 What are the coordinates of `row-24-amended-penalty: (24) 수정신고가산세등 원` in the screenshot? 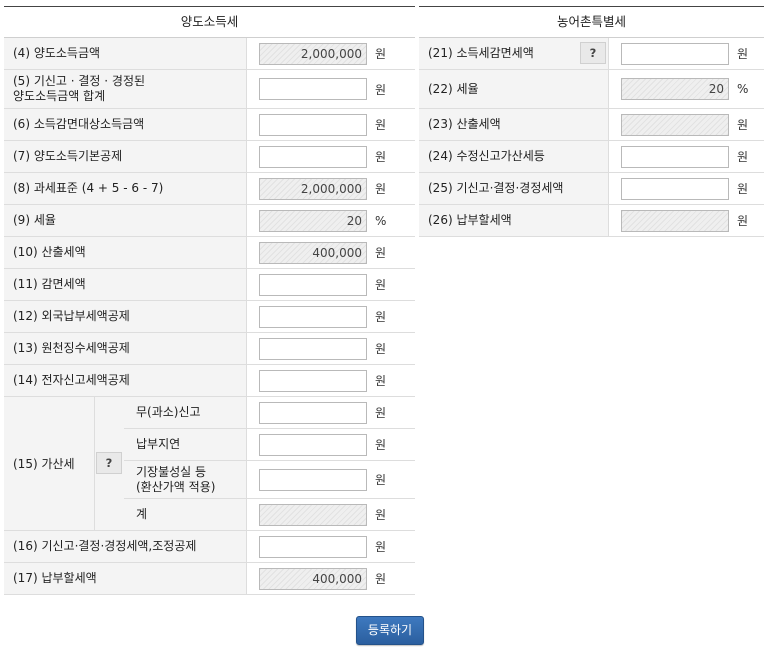 It's located at (591, 157).